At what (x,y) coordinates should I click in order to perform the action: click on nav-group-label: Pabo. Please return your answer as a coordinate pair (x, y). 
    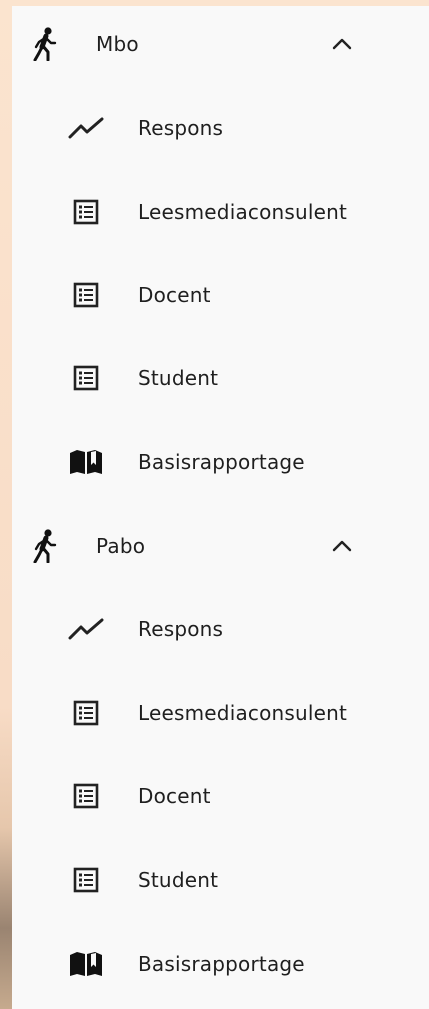
    Looking at the image, I should click on (121, 546).